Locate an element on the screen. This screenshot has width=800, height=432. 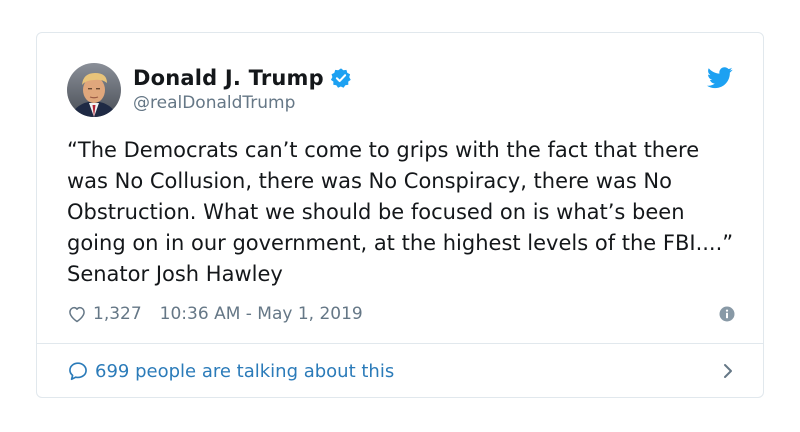
tweet-meta: 1,327 10:36 AM - May 1, 2019 is located at coordinates (401, 314).